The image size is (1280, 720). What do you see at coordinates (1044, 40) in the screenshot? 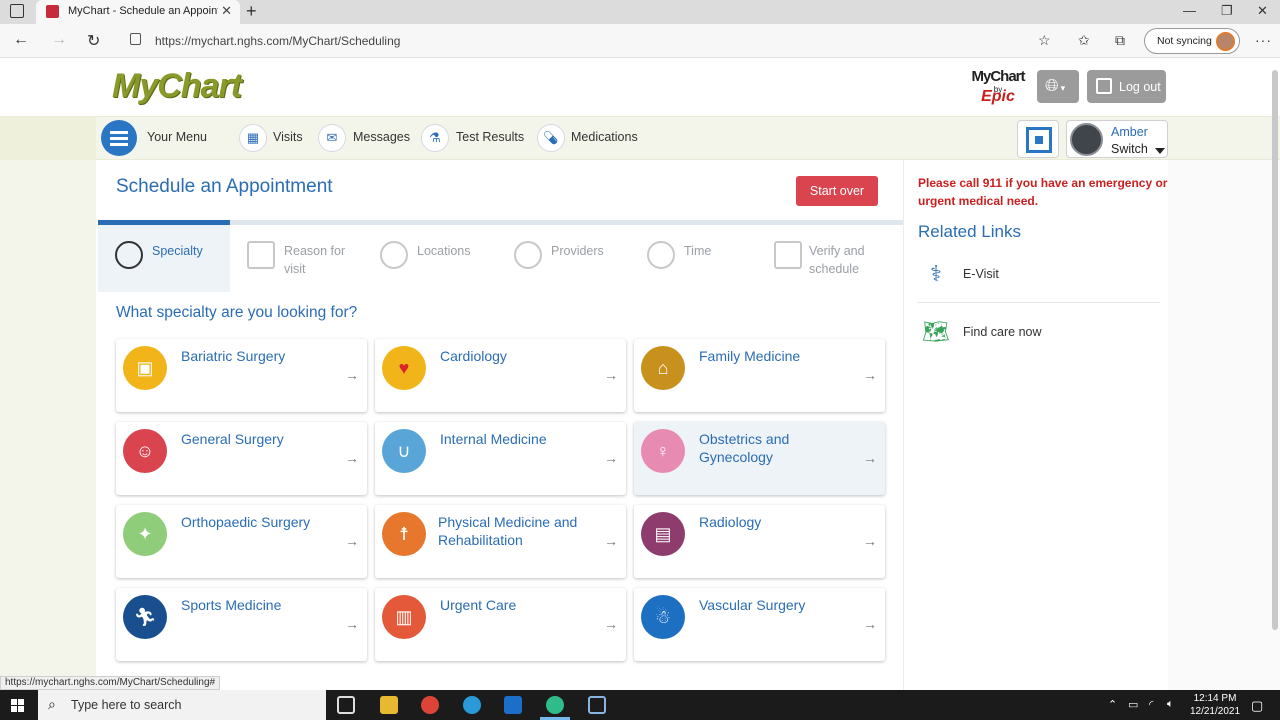
I see `add-favorite-icon: ☆` at bounding box center [1044, 40].